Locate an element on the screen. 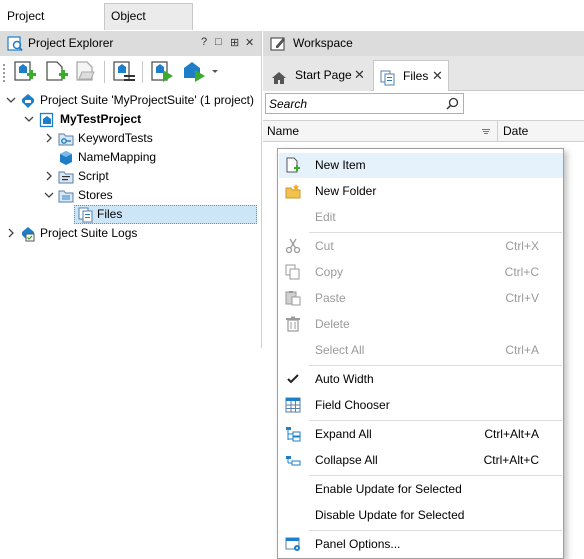 The height and width of the screenshot is (559, 584). project-suite-icon is located at coordinates (28, 101).